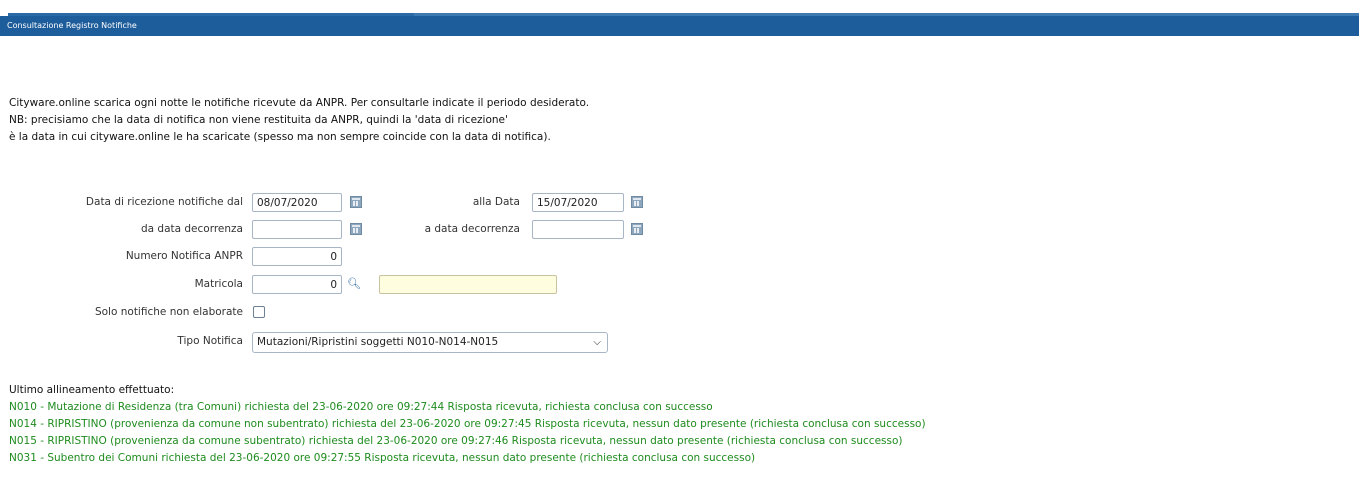 The image size is (1359, 496). What do you see at coordinates (297, 256) in the screenshot?
I see `numero-notifica-input` at bounding box center [297, 256].